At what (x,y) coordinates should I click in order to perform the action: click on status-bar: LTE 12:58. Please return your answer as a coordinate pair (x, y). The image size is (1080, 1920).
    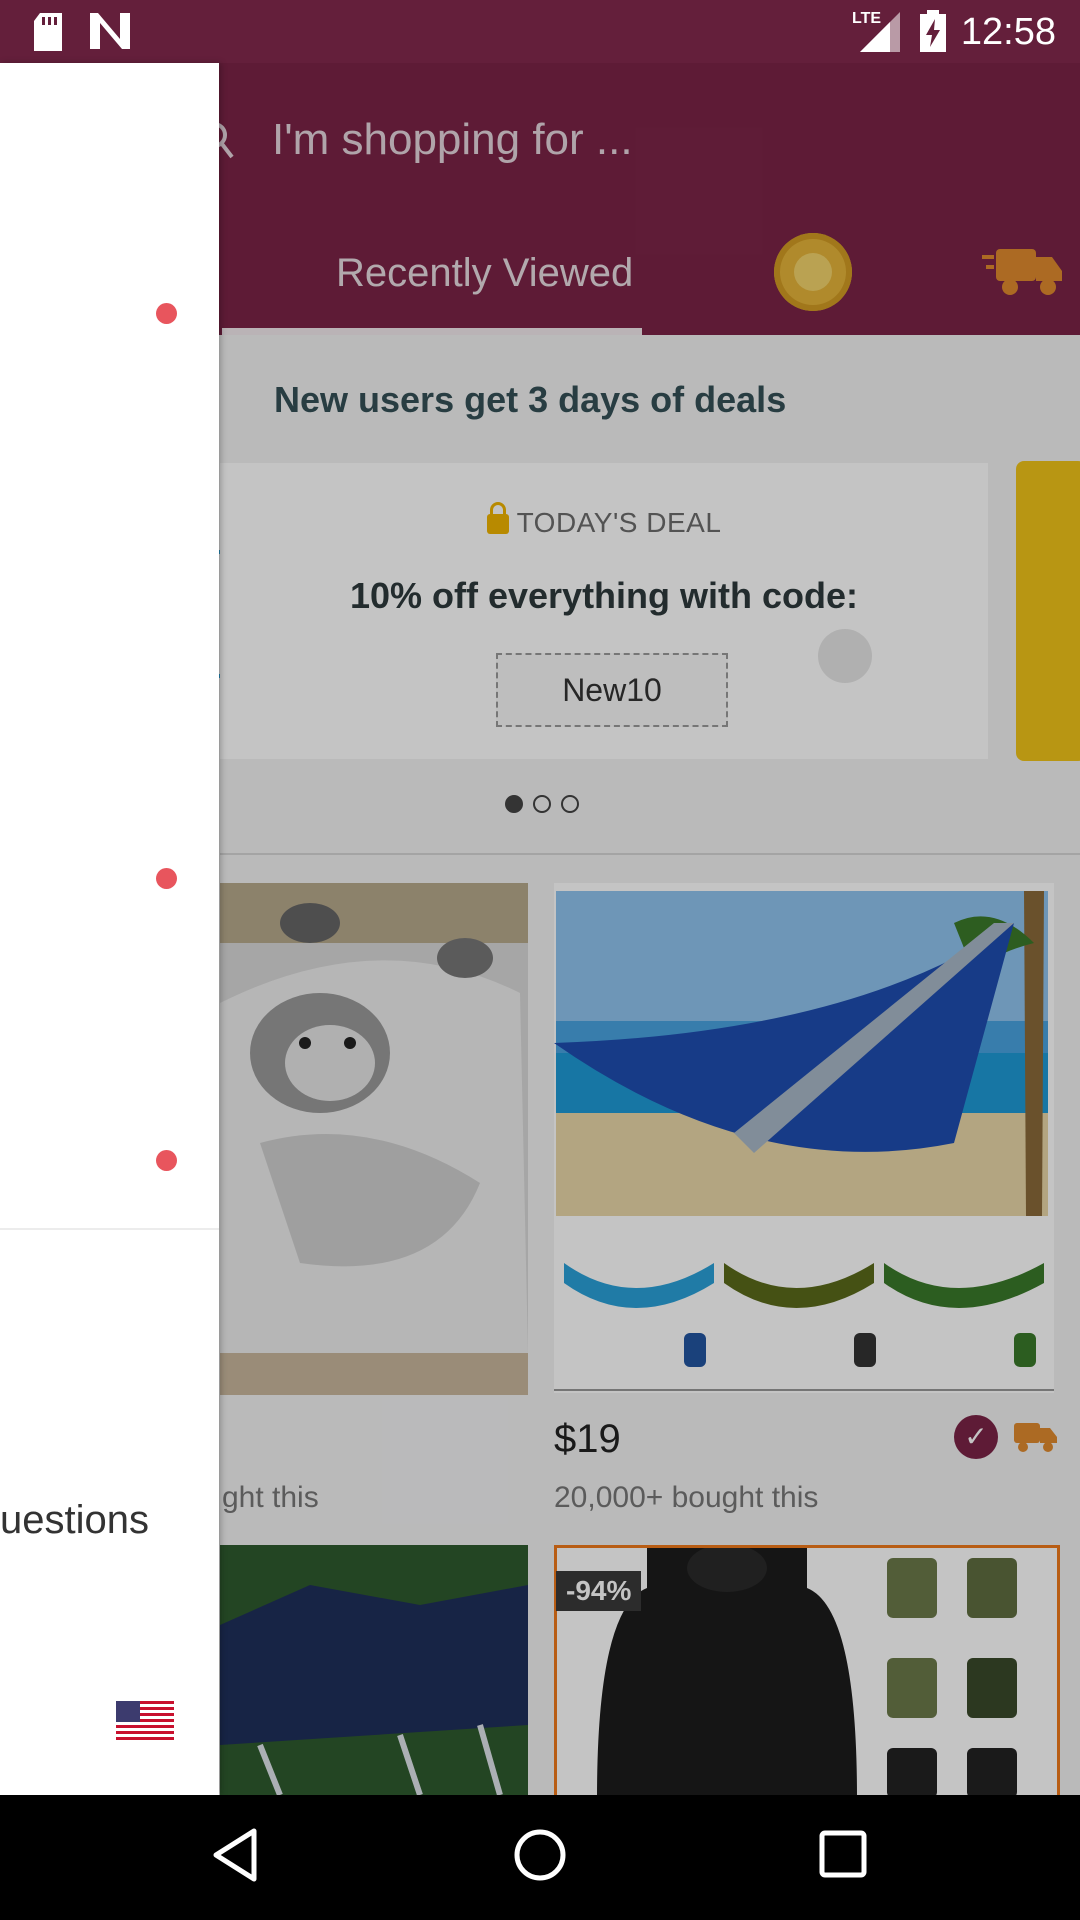
    Looking at the image, I should click on (540, 31).